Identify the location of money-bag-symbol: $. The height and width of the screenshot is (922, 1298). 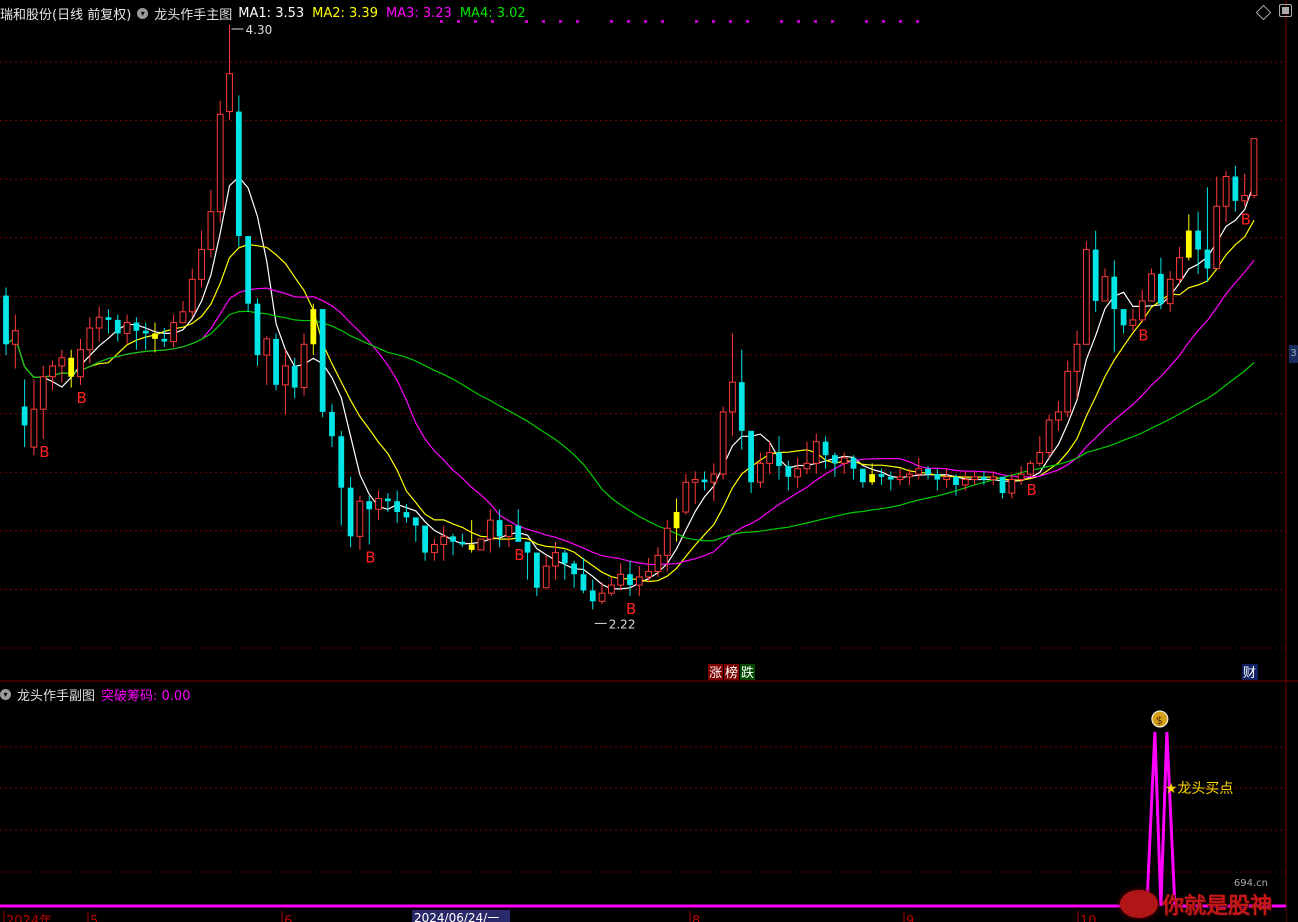
(1159, 720).